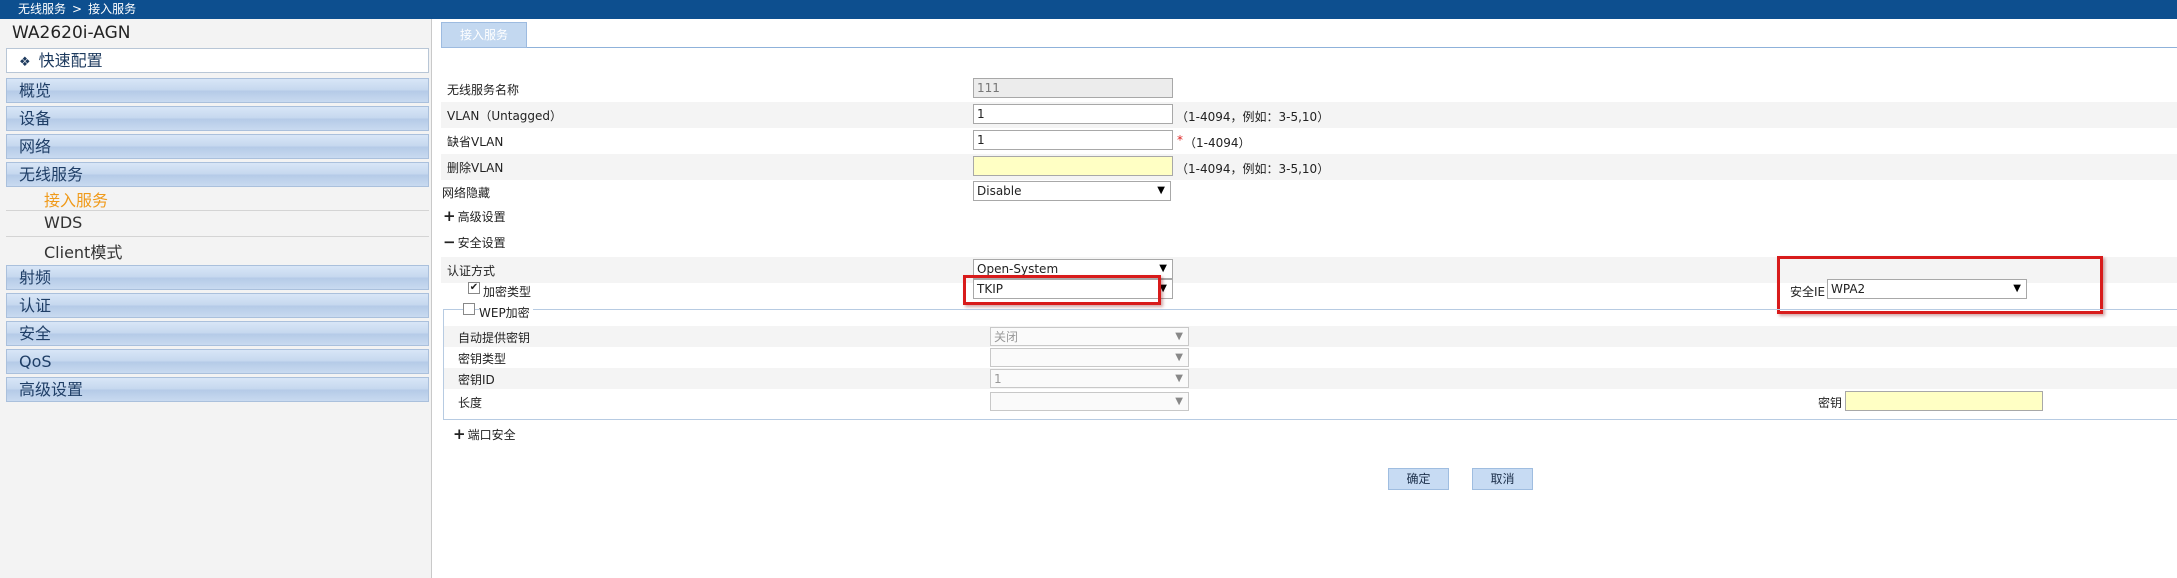 This screenshot has height=578, width=2177. Describe the element at coordinates (471, 271) in the screenshot. I see `auth-mode-label: 认证方式` at that location.